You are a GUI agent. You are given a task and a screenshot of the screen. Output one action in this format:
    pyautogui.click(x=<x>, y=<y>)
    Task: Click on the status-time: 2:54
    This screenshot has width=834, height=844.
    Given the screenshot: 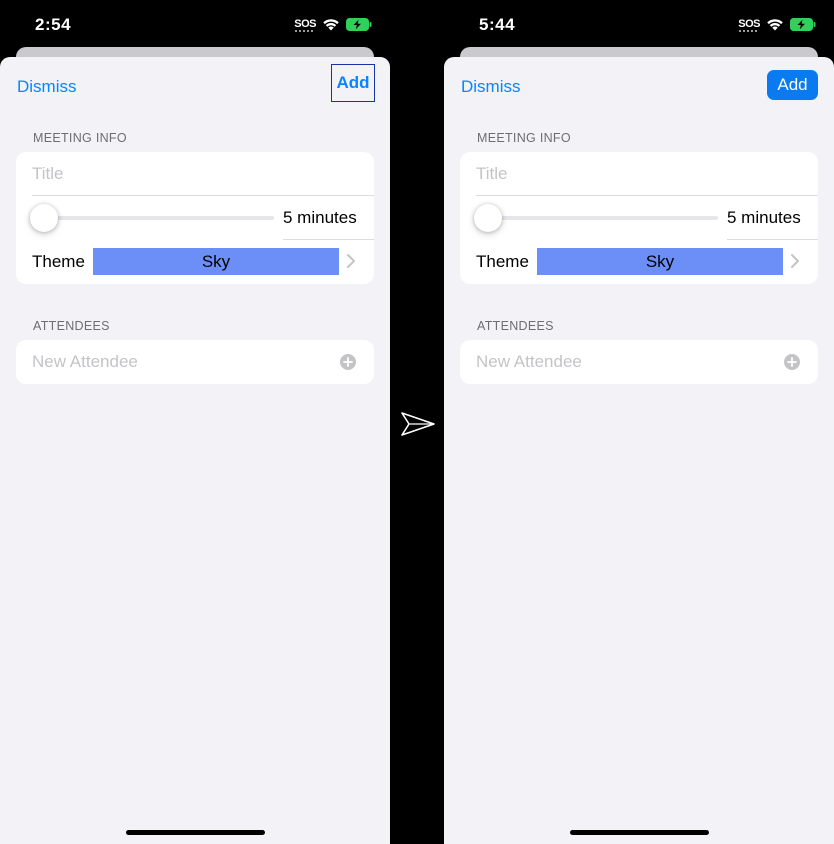 What is the action you would take?
    pyautogui.click(x=53, y=24)
    